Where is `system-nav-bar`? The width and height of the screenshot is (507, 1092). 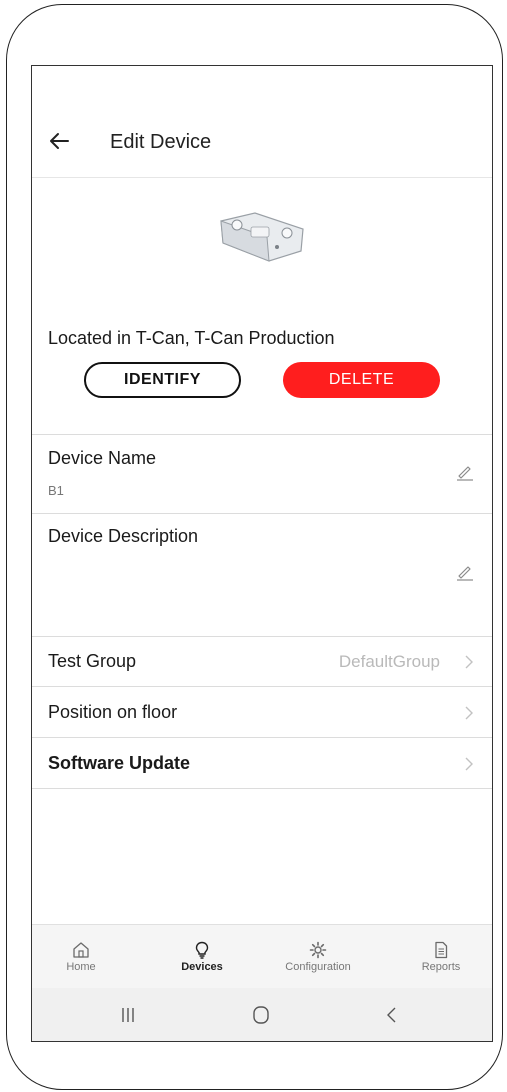 system-nav-bar is located at coordinates (262, 1014).